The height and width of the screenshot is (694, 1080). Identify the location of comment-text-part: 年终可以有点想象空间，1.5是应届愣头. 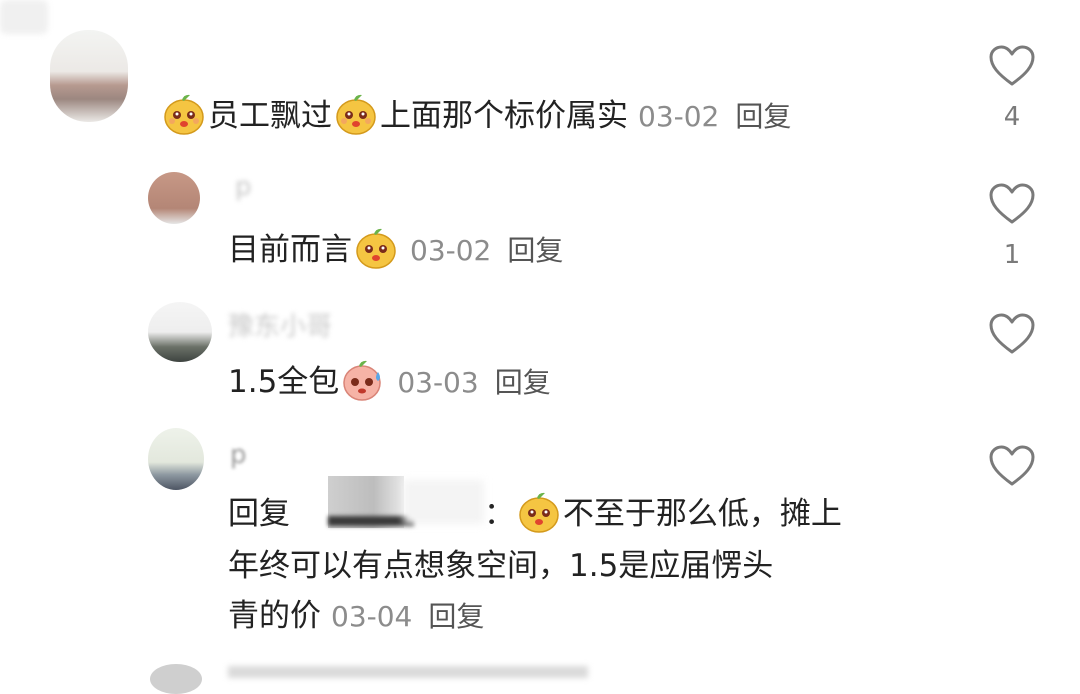
(501, 566).